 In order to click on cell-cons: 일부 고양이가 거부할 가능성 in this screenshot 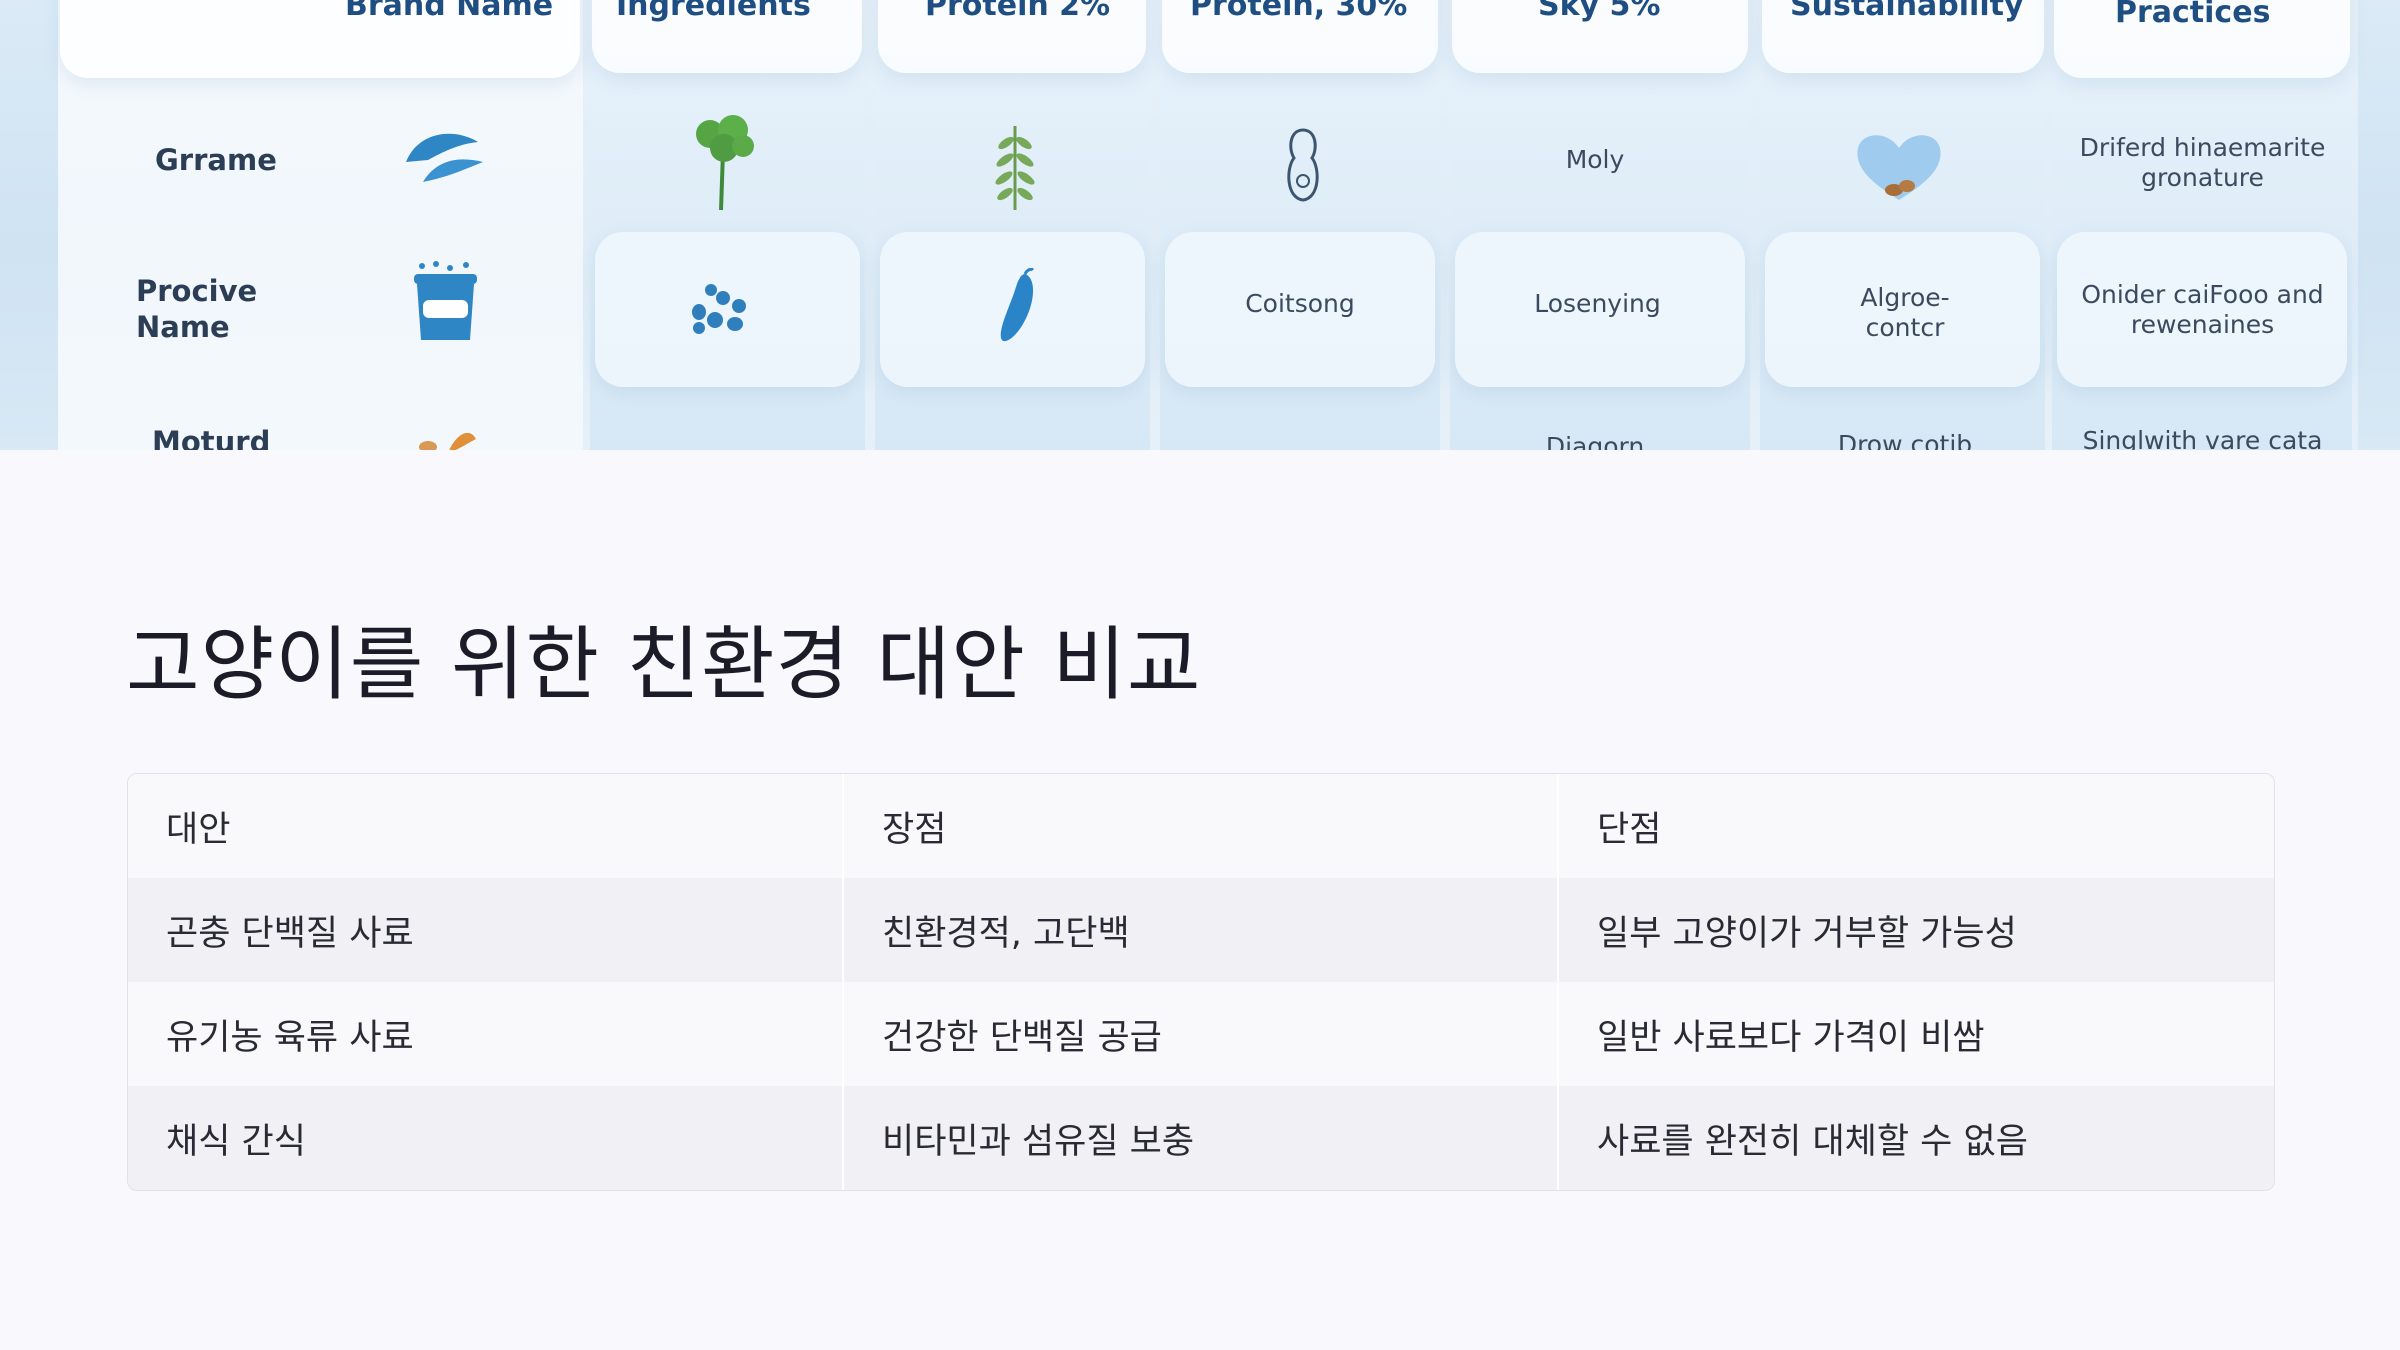, I will do `click(1915, 930)`.